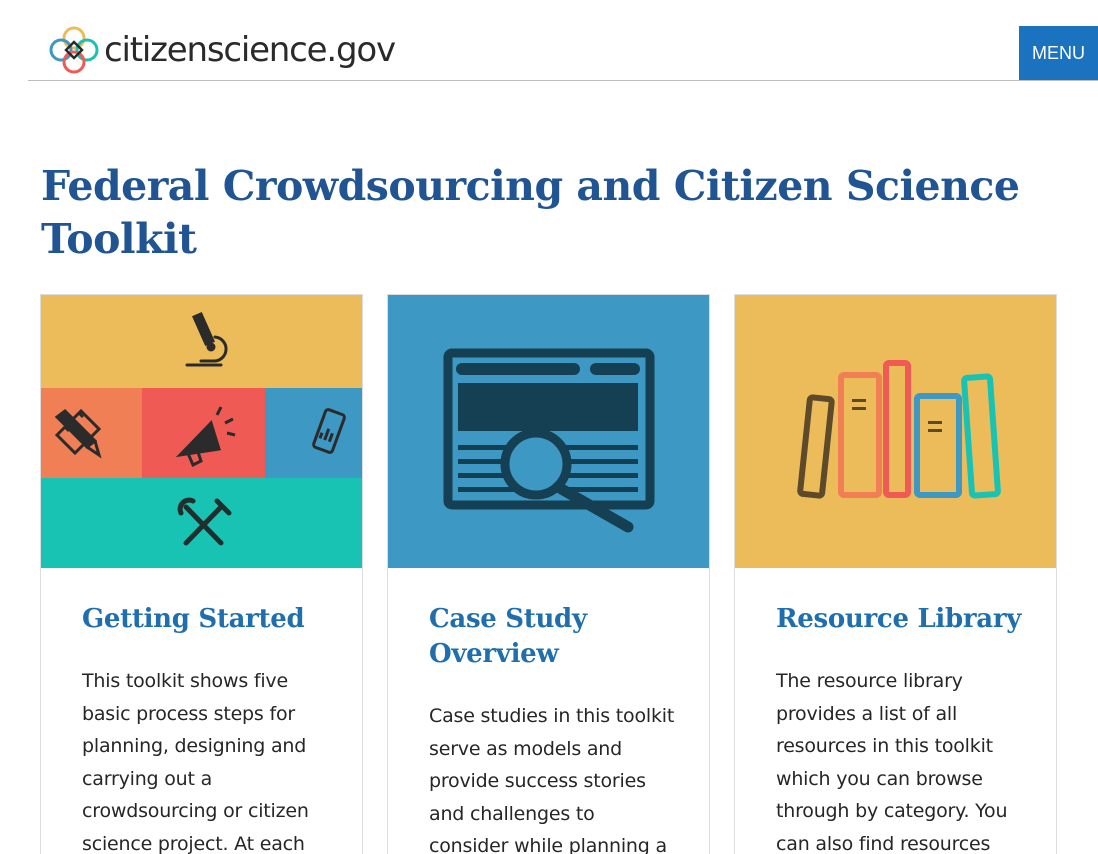 This screenshot has width=1098, height=854. I want to click on card-title: Resource Library, so click(906, 619).